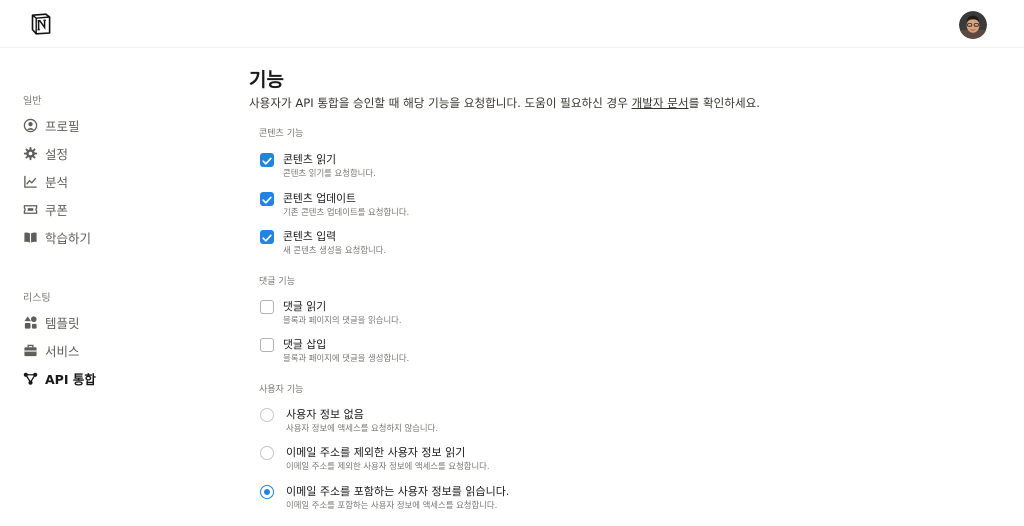  I want to click on sidebar-item-label: 프로필, so click(62, 126).